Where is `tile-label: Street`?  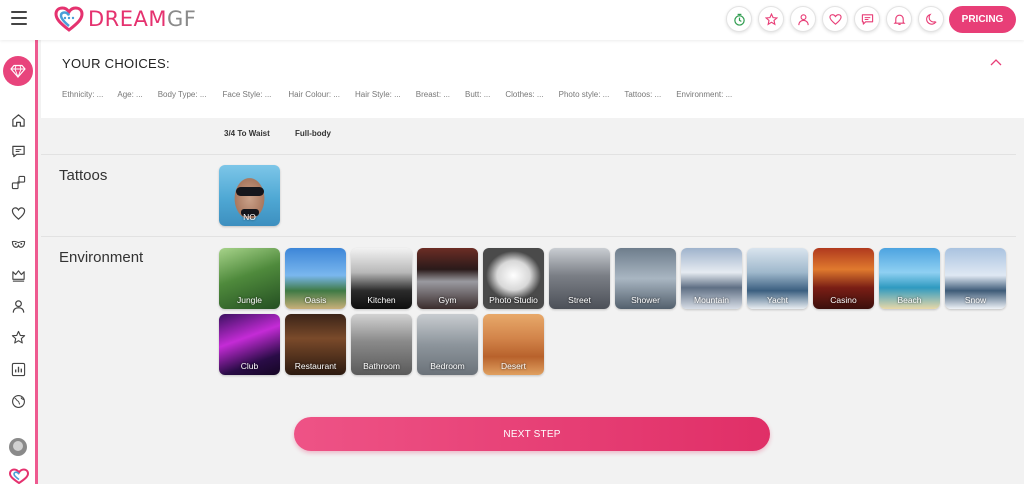
tile-label: Street is located at coordinates (579, 300).